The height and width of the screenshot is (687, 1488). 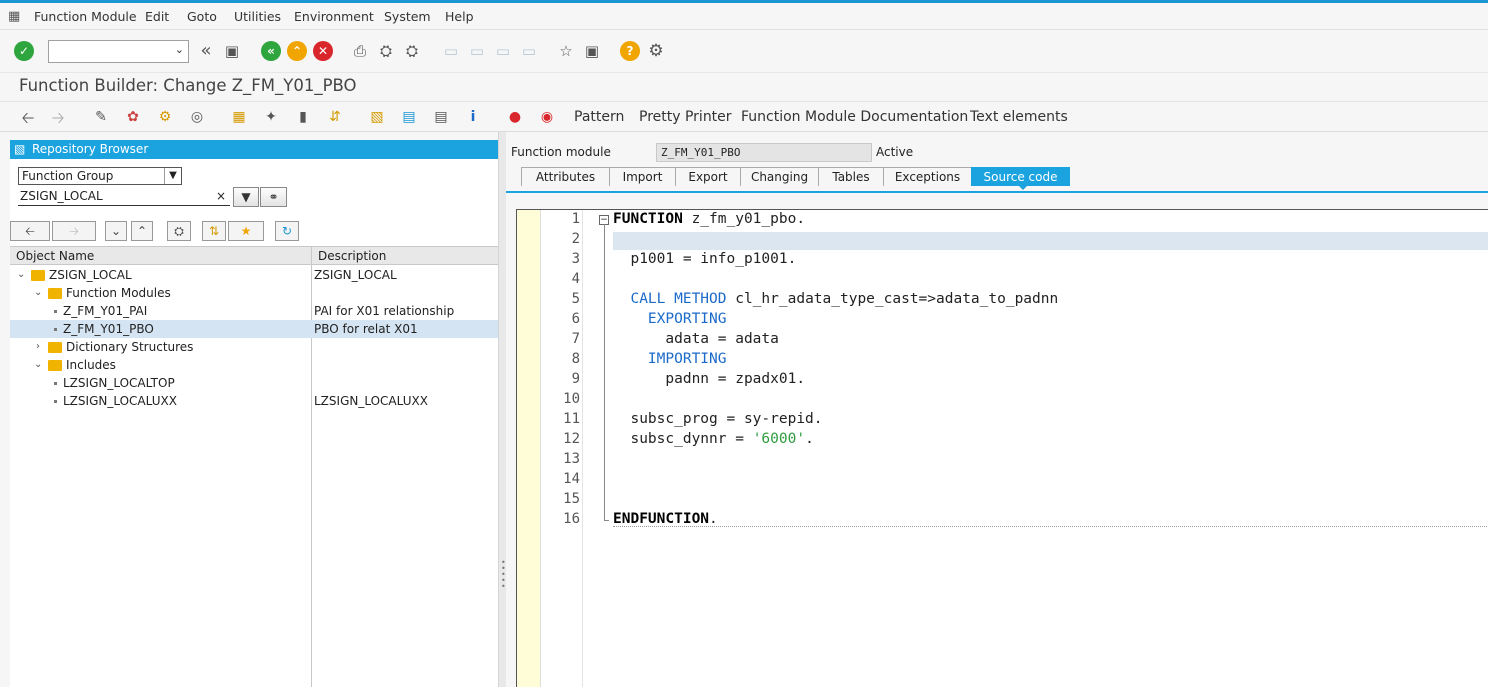 What do you see at coordinates (547, 117) in the screenshot?
I see `external-breakpoint-icon: ◉` at bounding box center [547, 117].